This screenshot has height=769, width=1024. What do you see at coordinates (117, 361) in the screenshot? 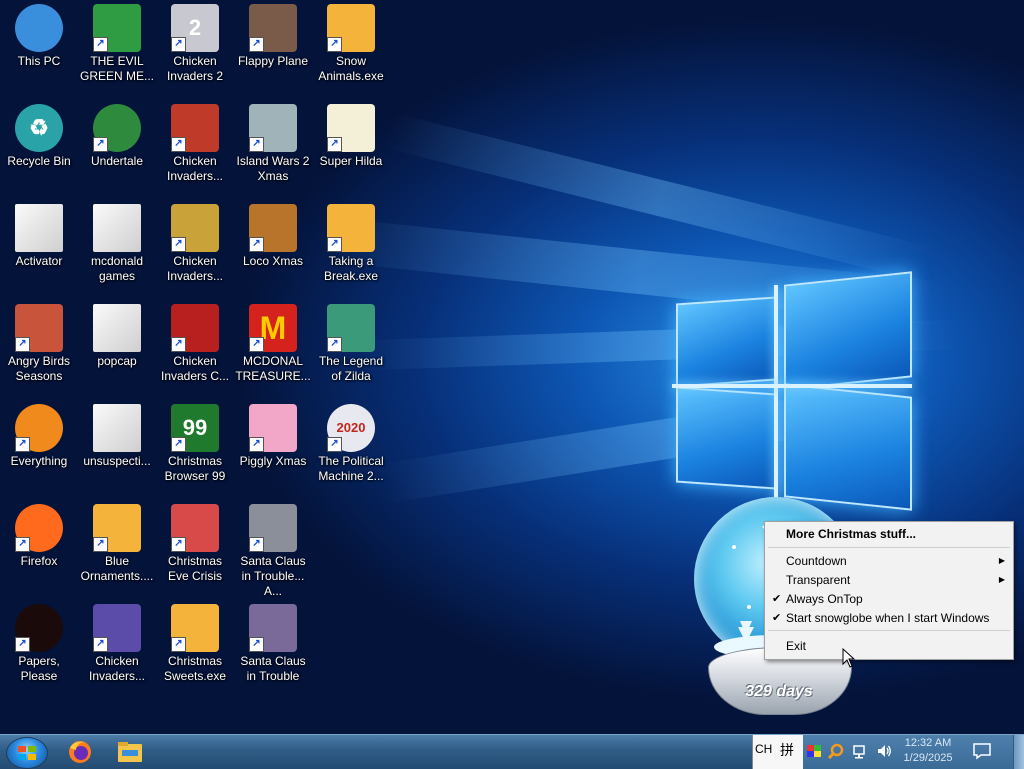
I see `desktop-icon-label: popcap` at bounding box center [117, 361].